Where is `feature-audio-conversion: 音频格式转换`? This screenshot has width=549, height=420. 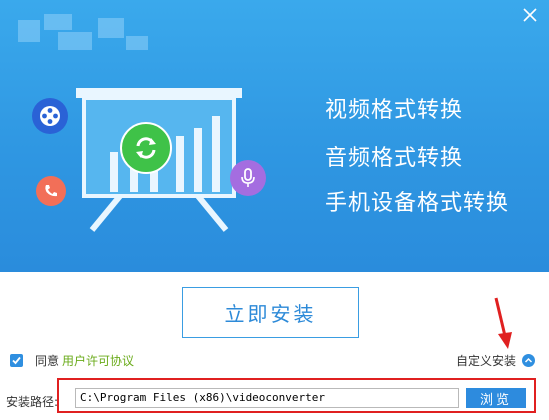 feature-audio-conversion: 音频格式转换 is located at coordinates (394, 158).